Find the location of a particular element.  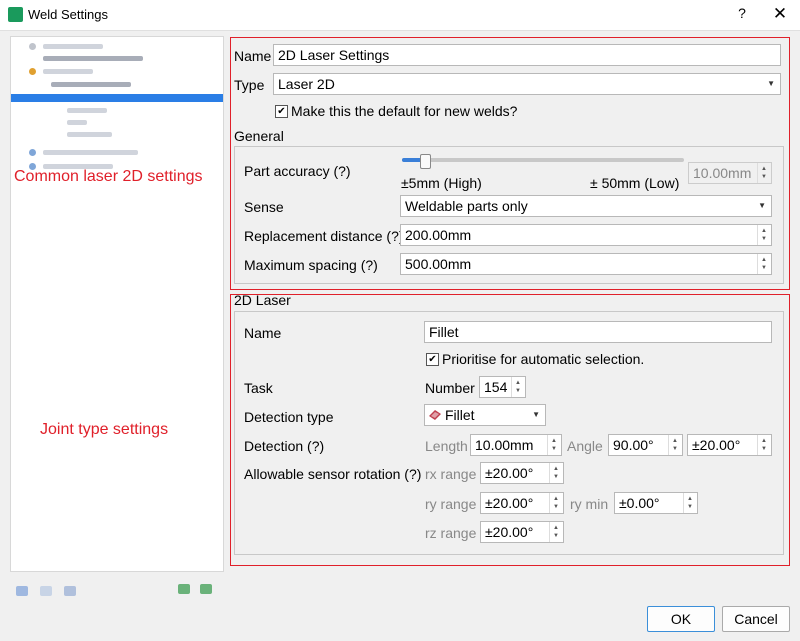

accuracy-low-label: ± 50mm (Low) is located at coordinates (635, 183).